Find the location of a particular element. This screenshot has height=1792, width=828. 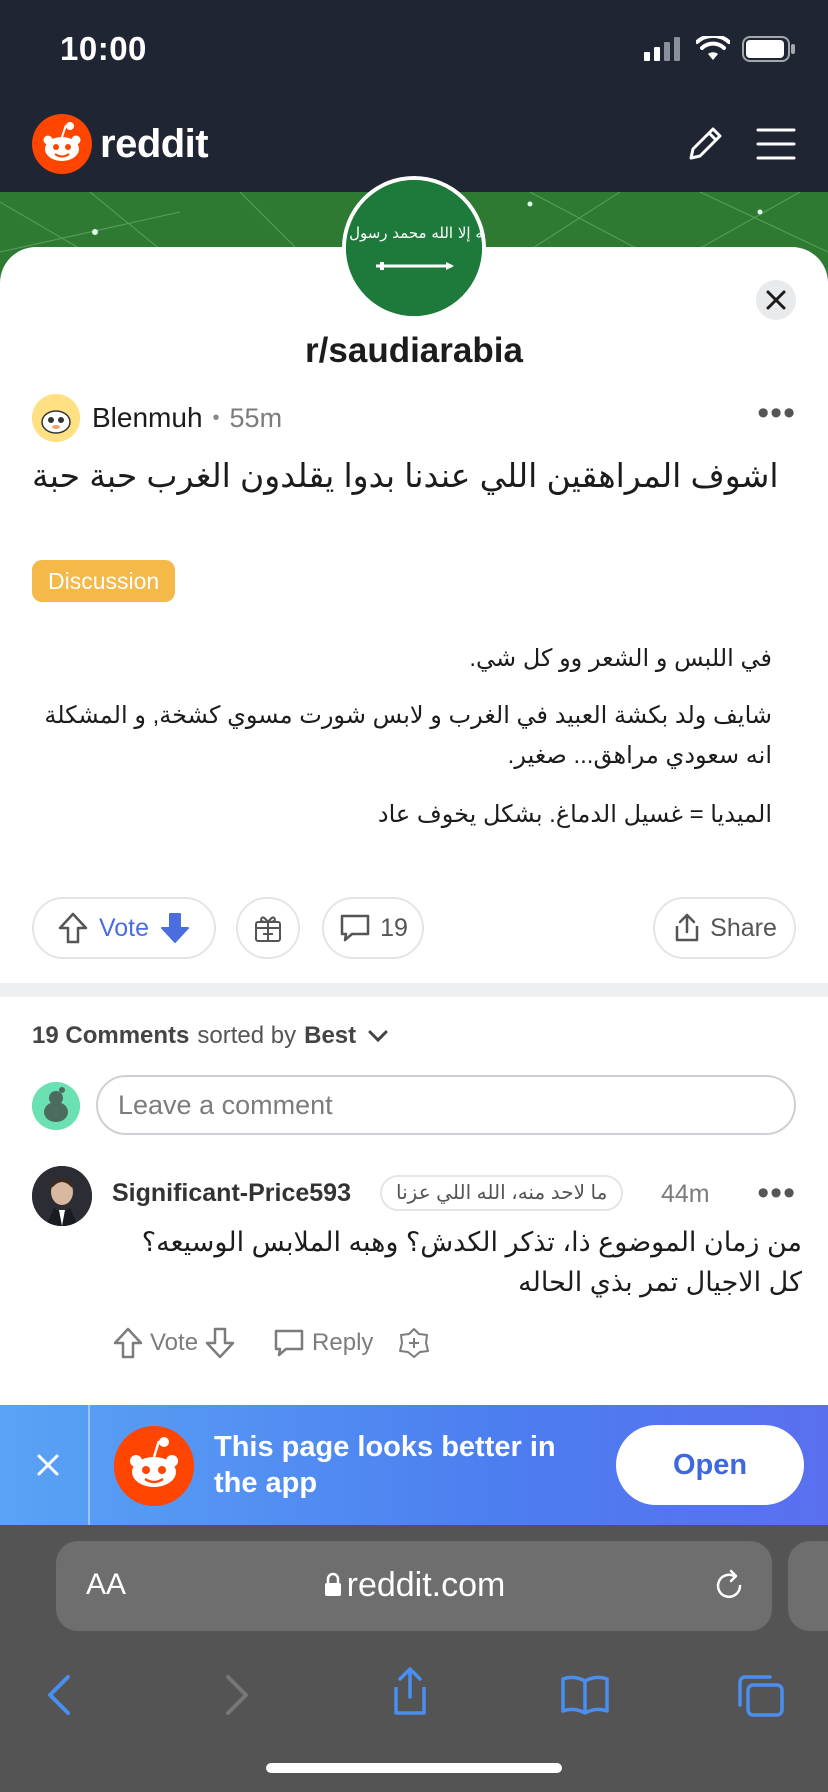

status-bar: 10:00 is located at coordinates (414, 48).